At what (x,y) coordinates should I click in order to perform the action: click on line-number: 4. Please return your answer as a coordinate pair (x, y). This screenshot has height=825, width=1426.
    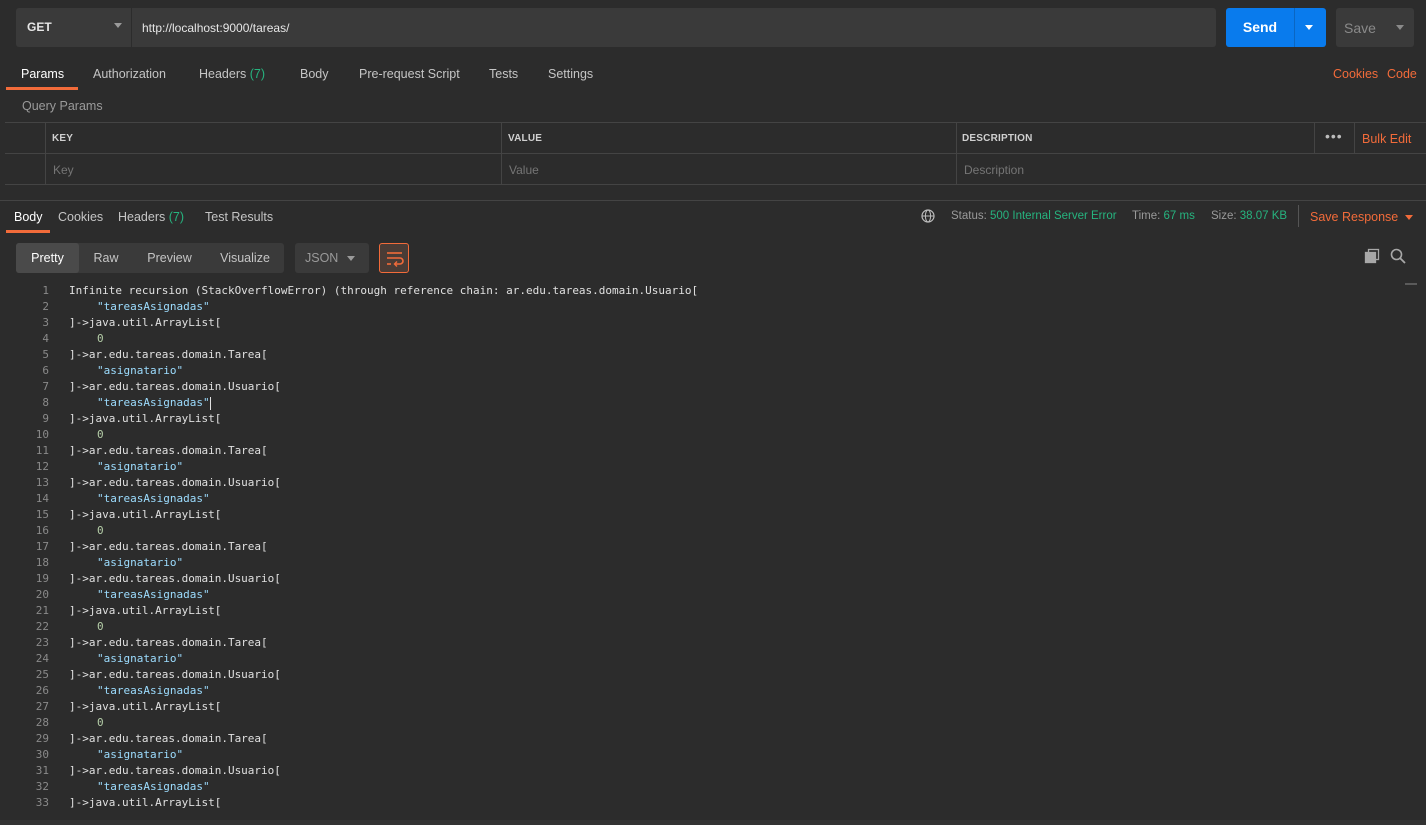
    Looking at the image, I should click on (45, 338).